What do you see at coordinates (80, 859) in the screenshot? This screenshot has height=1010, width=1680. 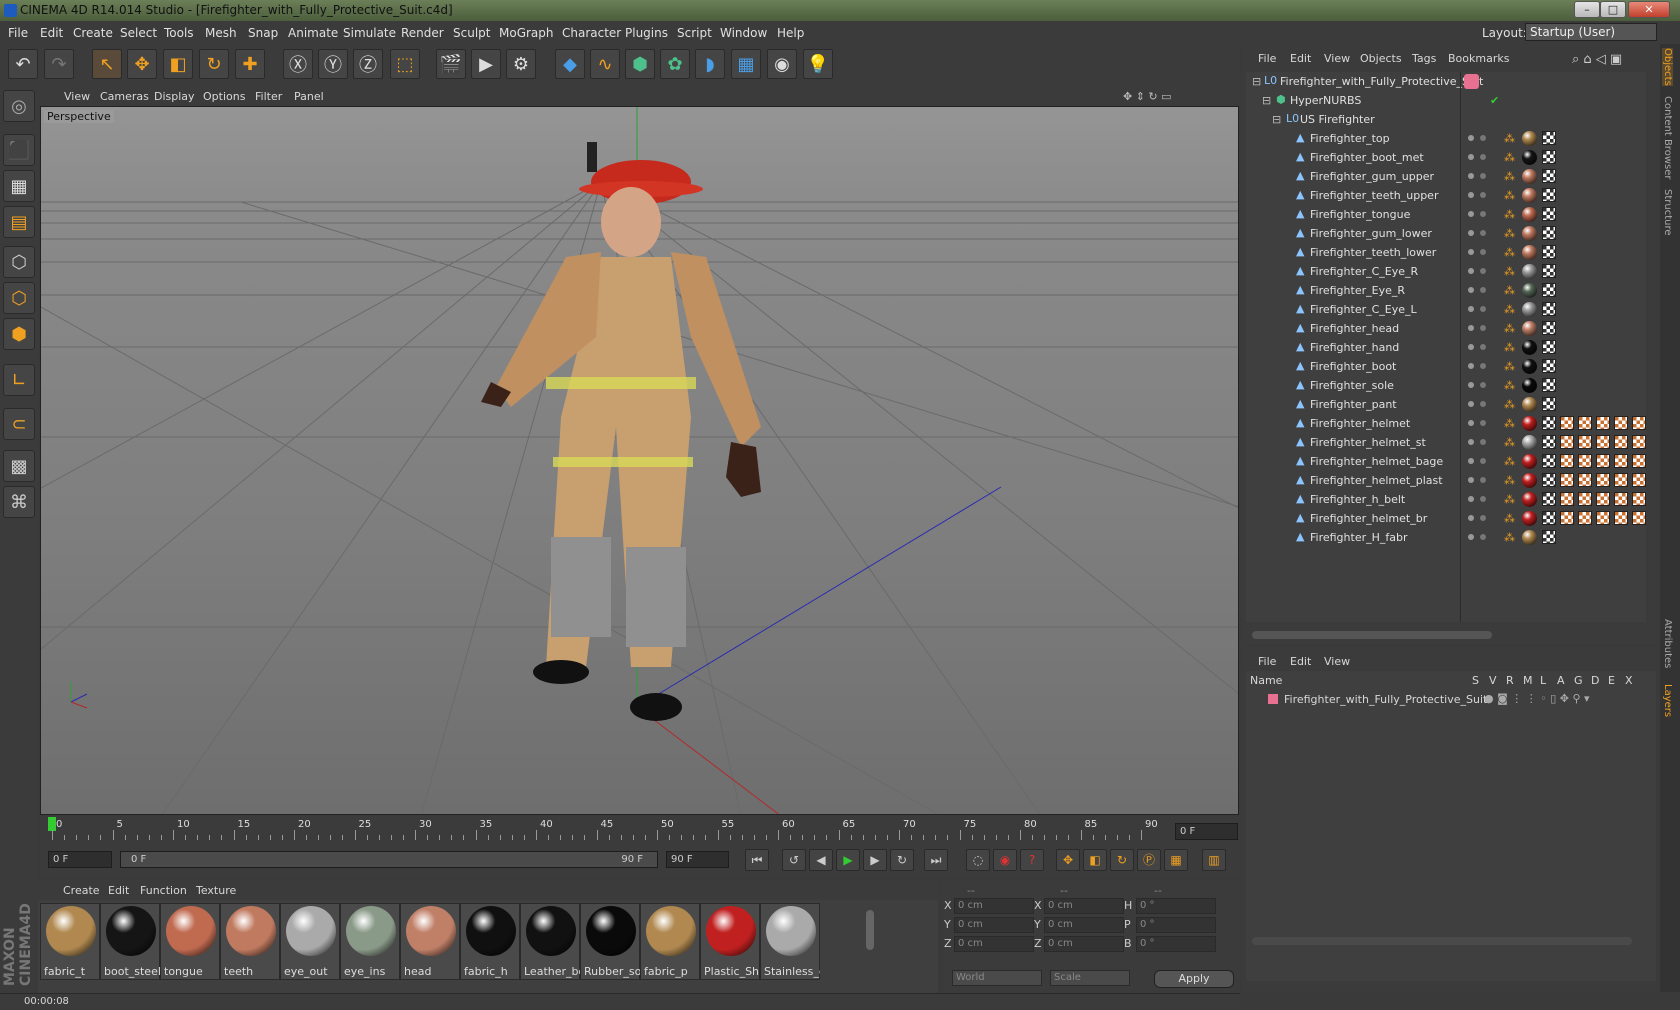 I see `start-frame-field: 0 F` at bounding box center [80, 859].